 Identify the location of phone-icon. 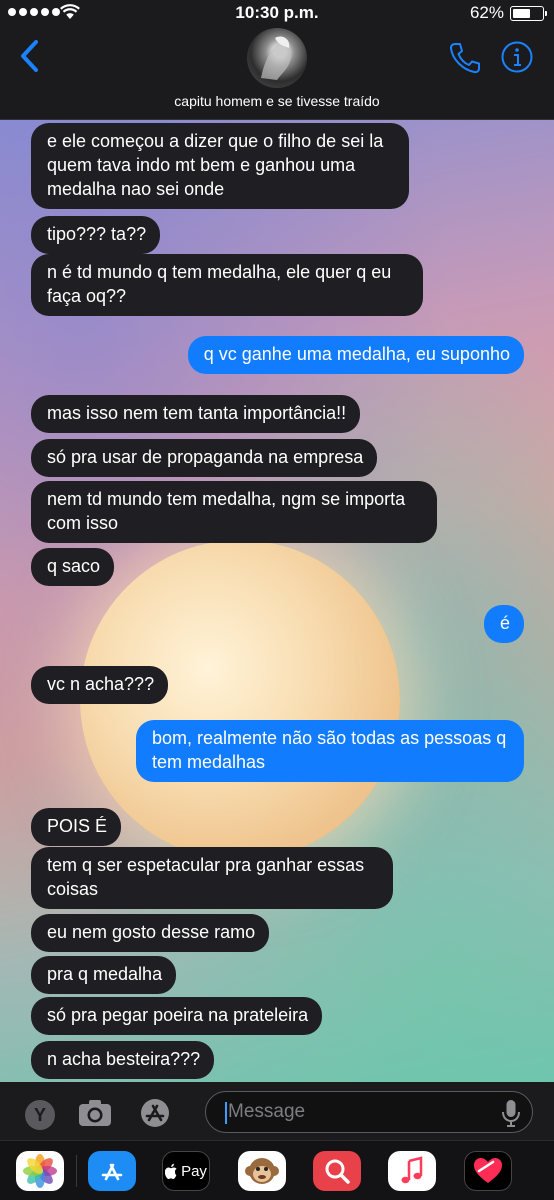
(464, 58).